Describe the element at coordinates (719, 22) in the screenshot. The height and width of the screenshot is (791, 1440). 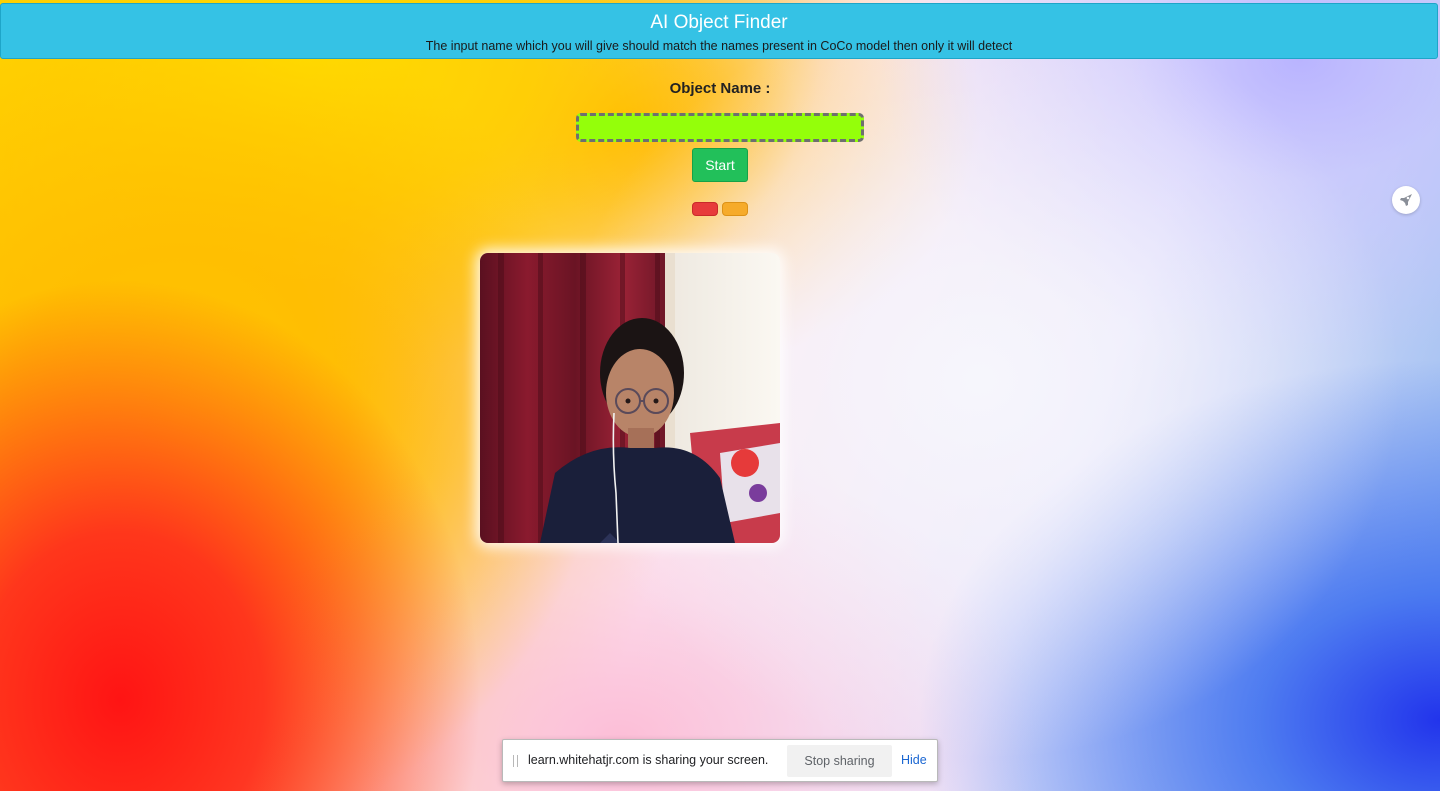
I see `app-title: AI Object Finder` at that location.